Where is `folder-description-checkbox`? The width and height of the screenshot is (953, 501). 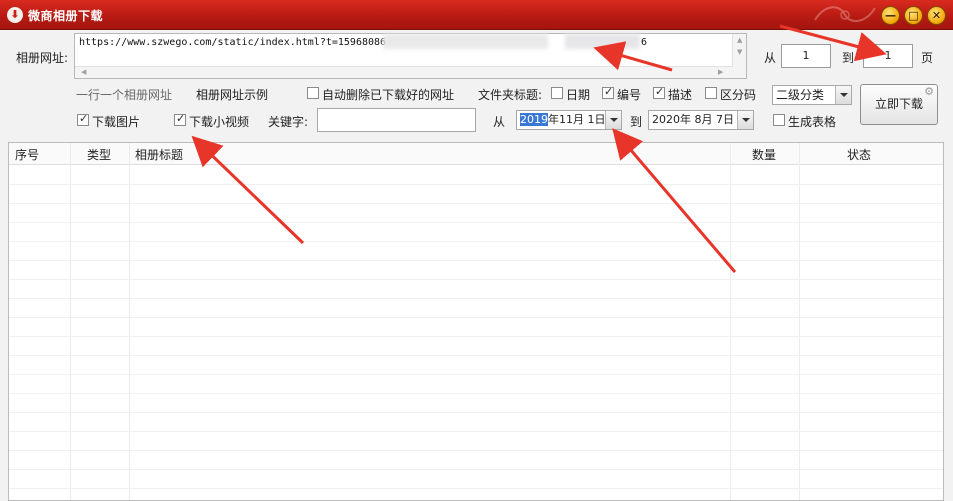 folder-description-checkbox is located at coordinates (659, 92).